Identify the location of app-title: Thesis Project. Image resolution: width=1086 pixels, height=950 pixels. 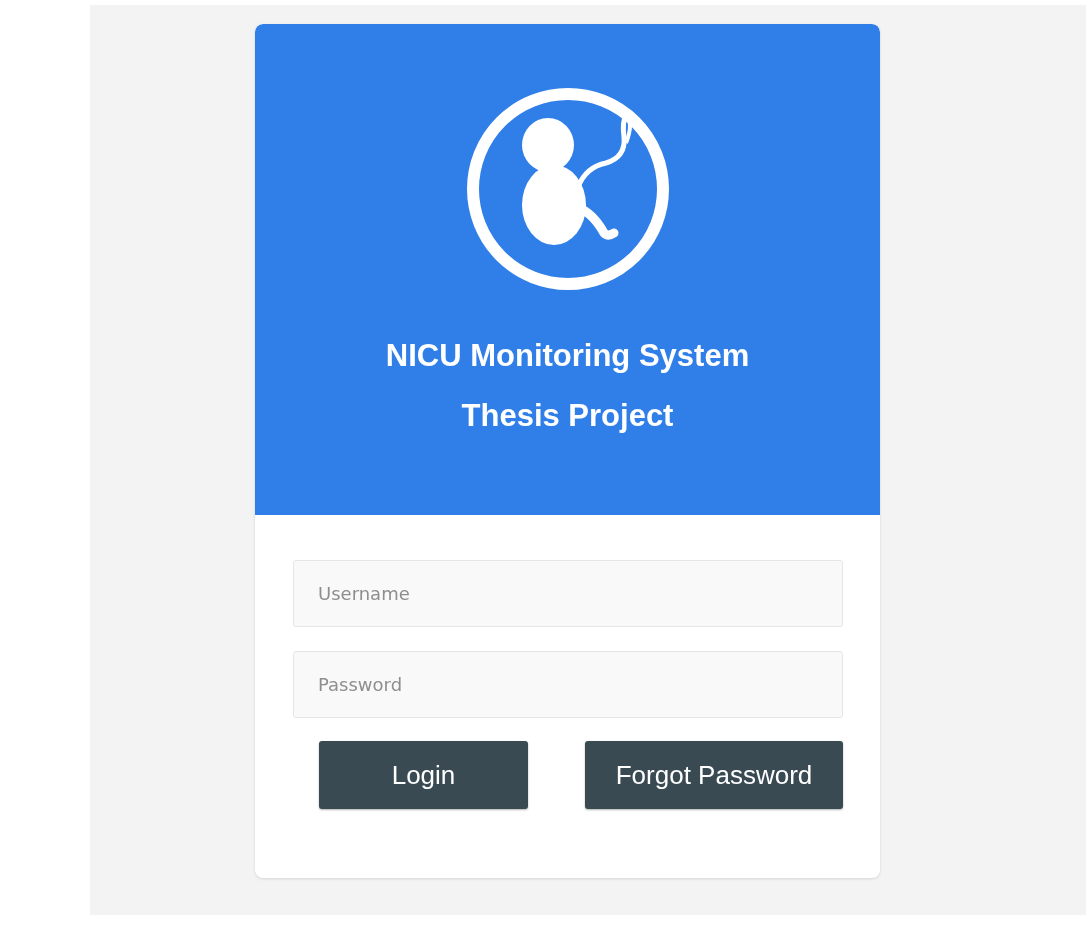
(567, 416).